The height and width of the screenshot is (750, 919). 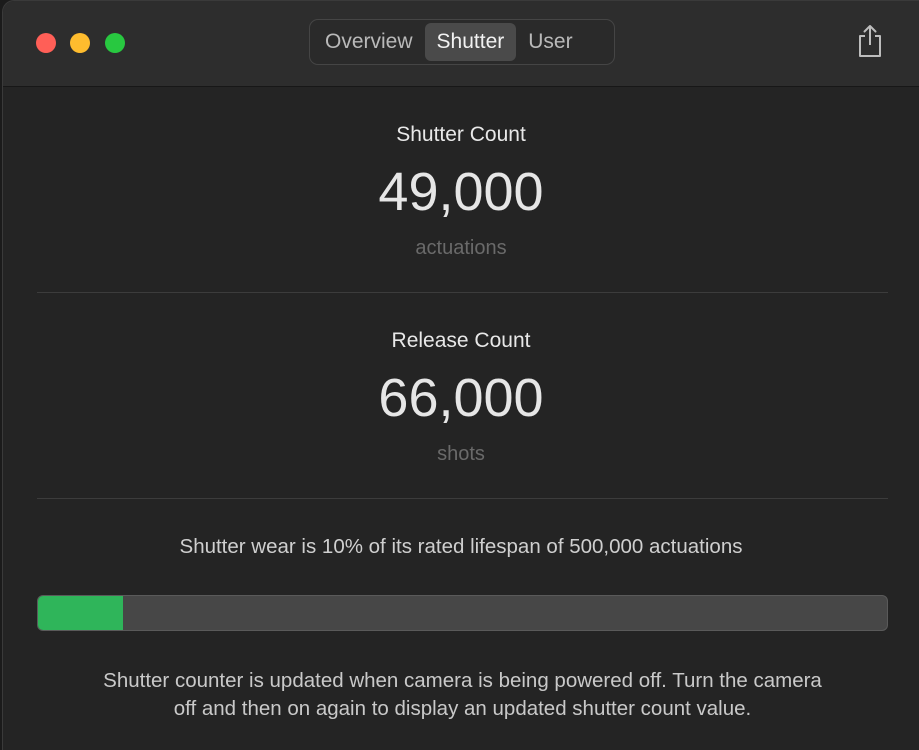 What do you see at coordinates (470, 42) in the screenshot?
I see `tab-shutter: Shutter` at bounding box center [470, 42].